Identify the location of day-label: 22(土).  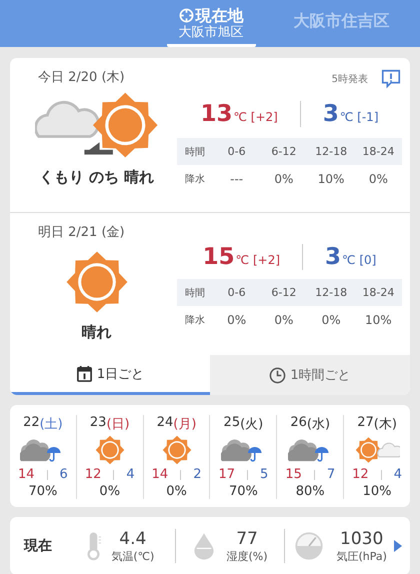
(43, 424).